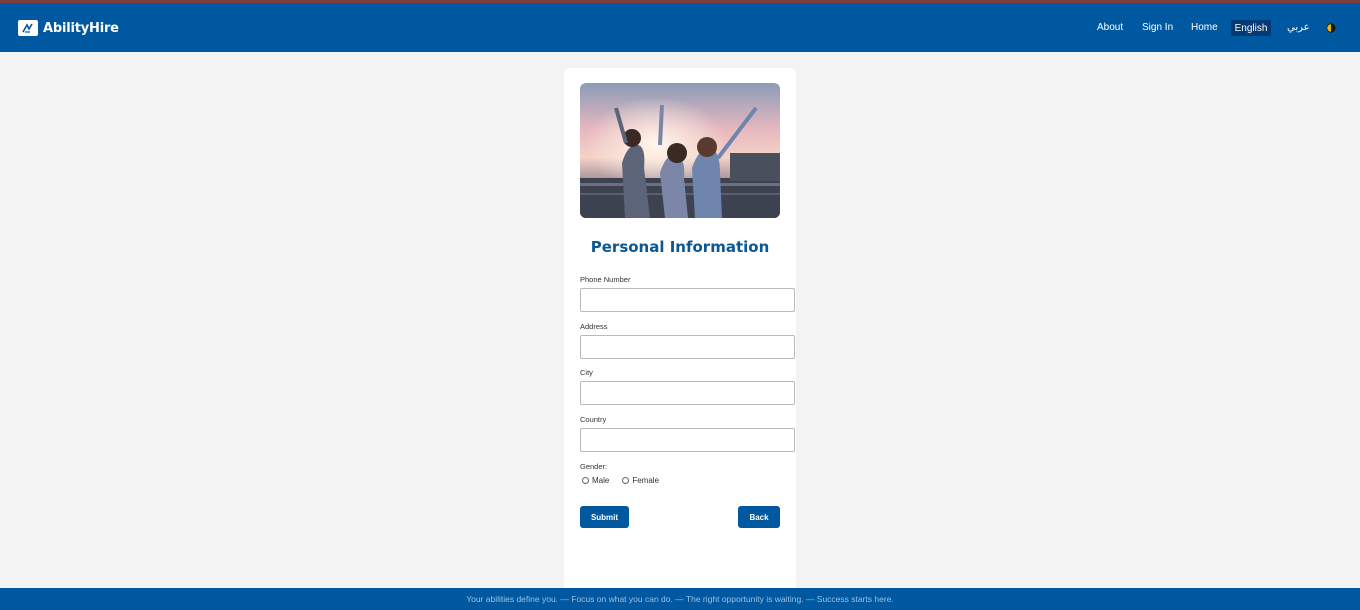 The height and width of the screenshot is (610, 1360). What do you see at coordinates (646, 480) in the screenshot?
I see `female-radio-label: Female` at bounding box center [646, 480].